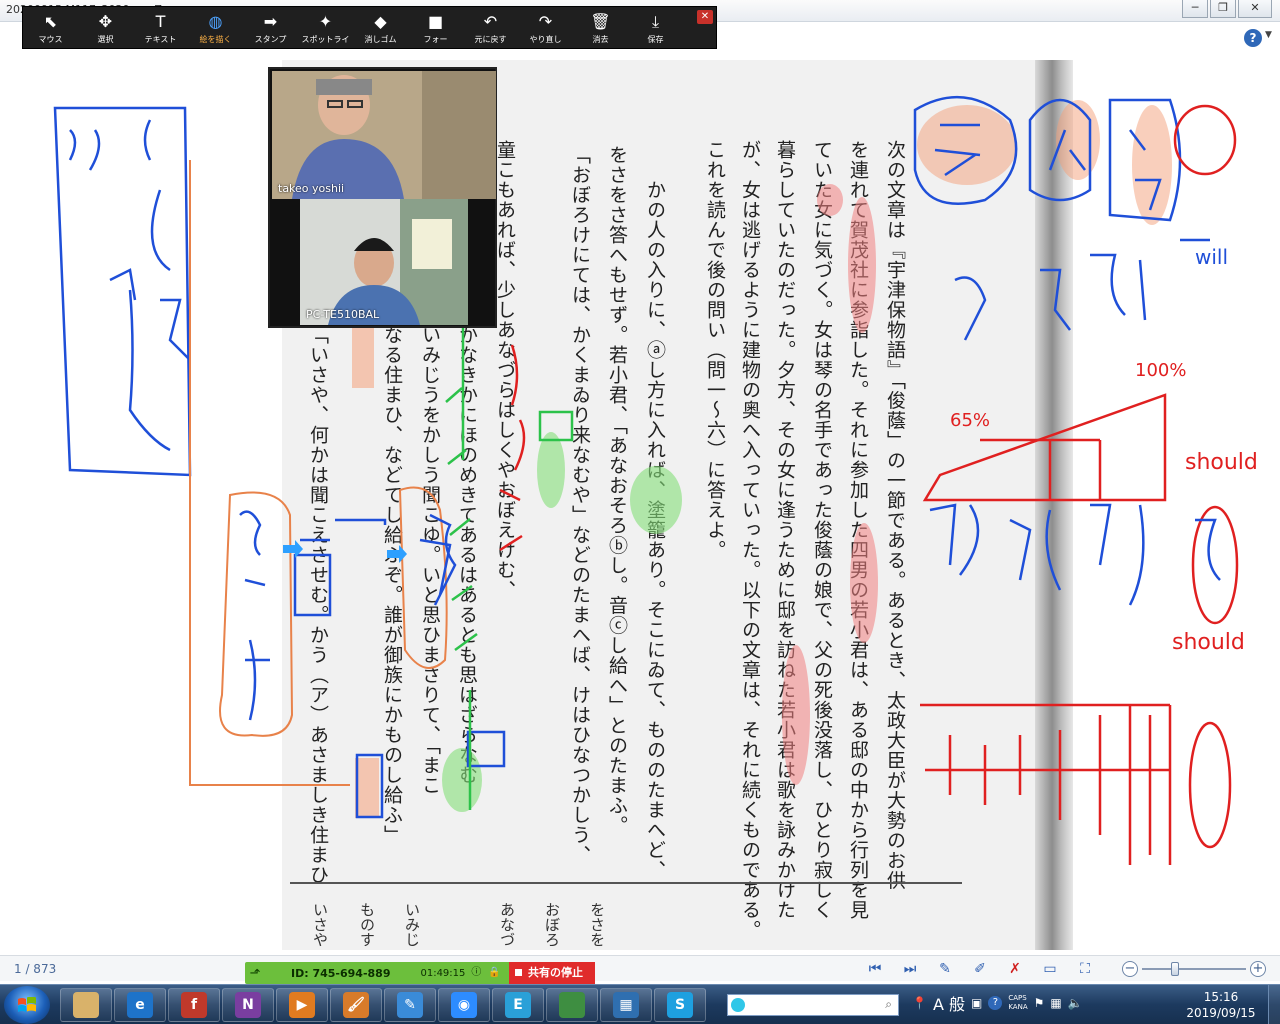  I want to click on taskbar-app-button: e, so click(140, 1005).